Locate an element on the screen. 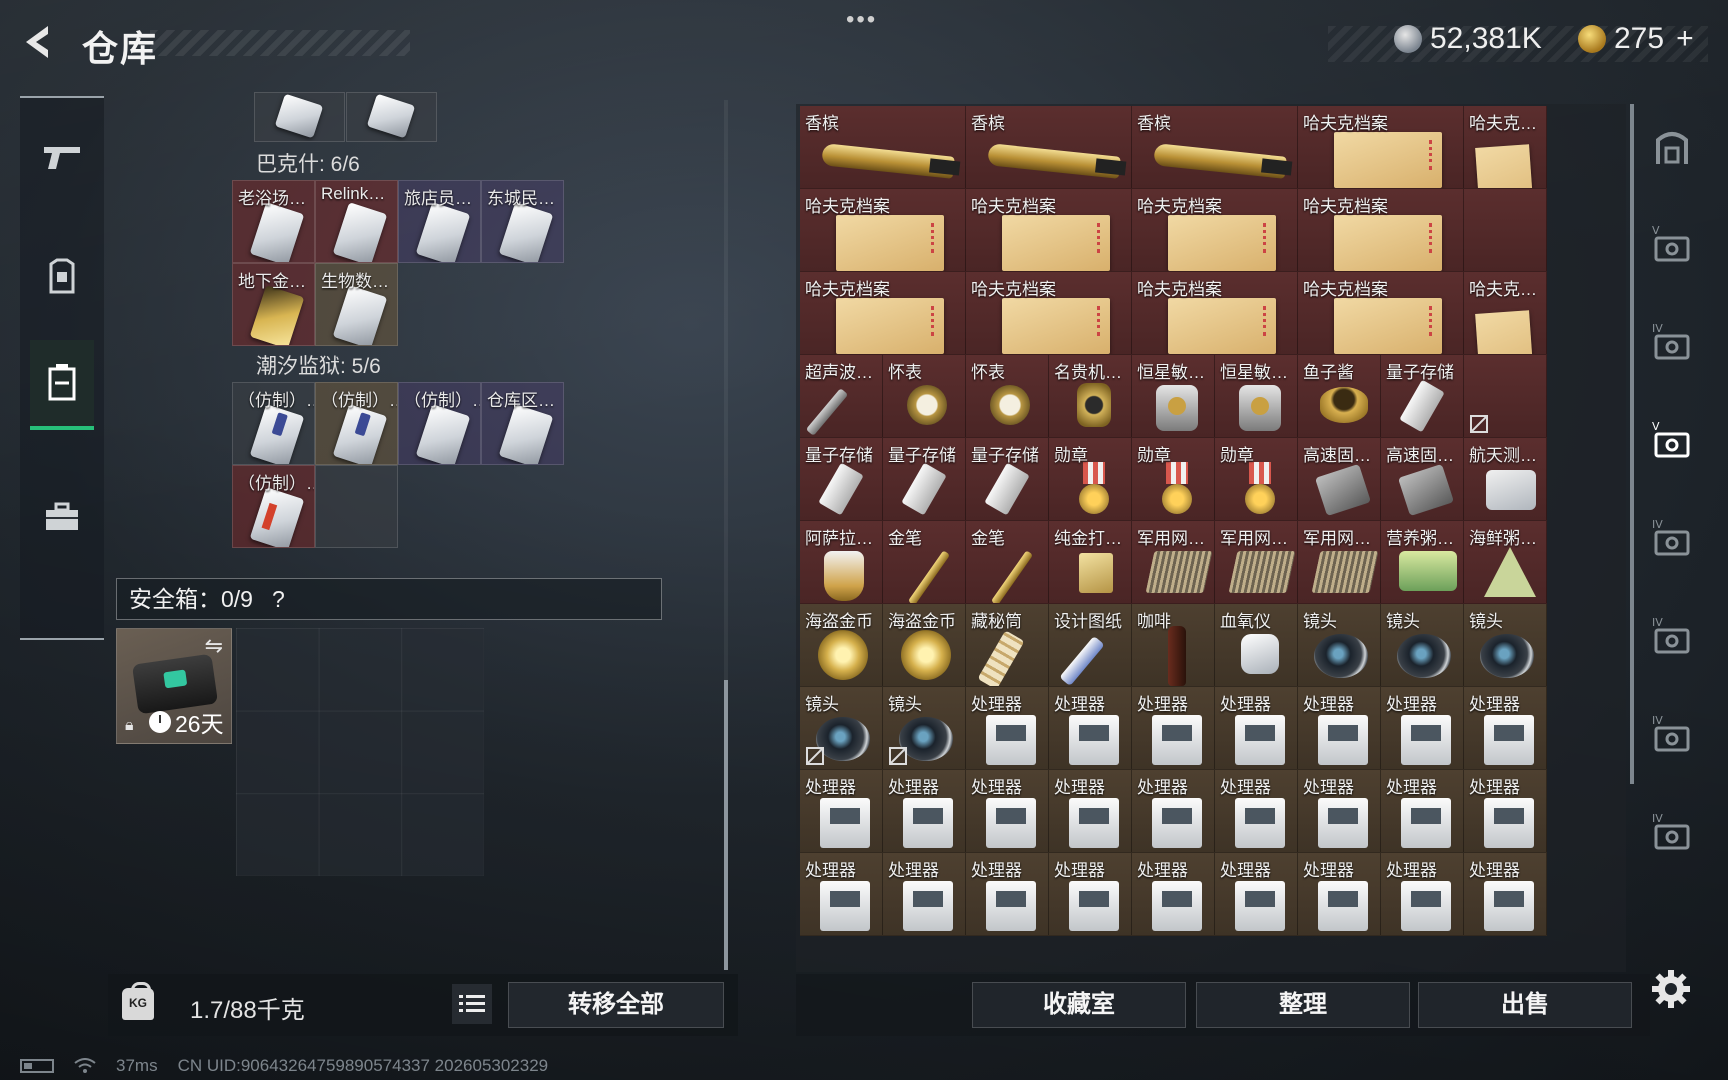  storage-tab-iv1: IV is located at coordinates (1672, 342).